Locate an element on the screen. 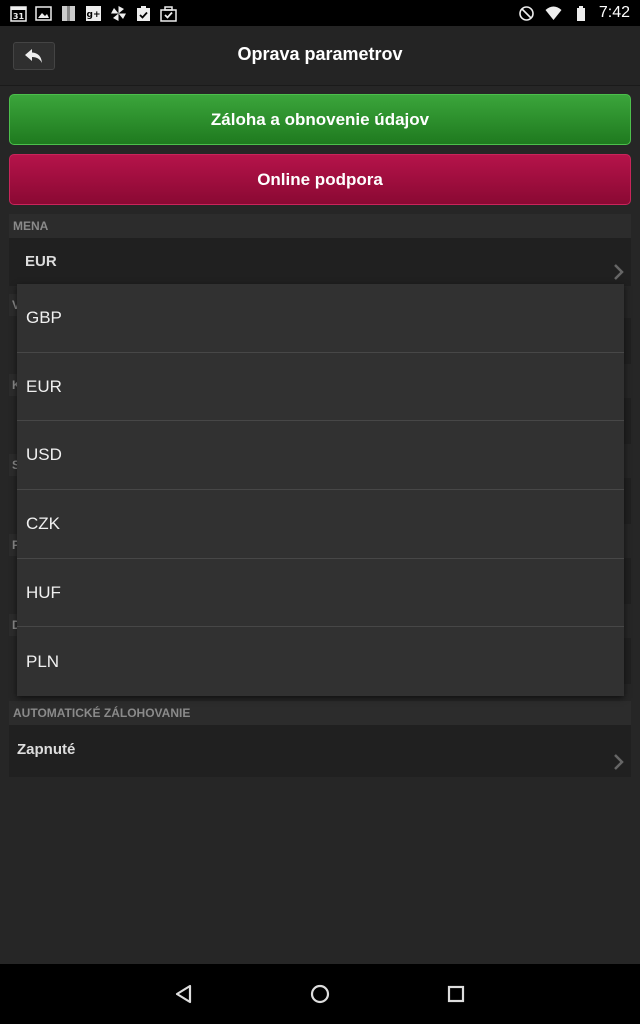 This screenshot has width=640, height=1024. currency-option-huf: HUF is located at coordinates (320, 593).